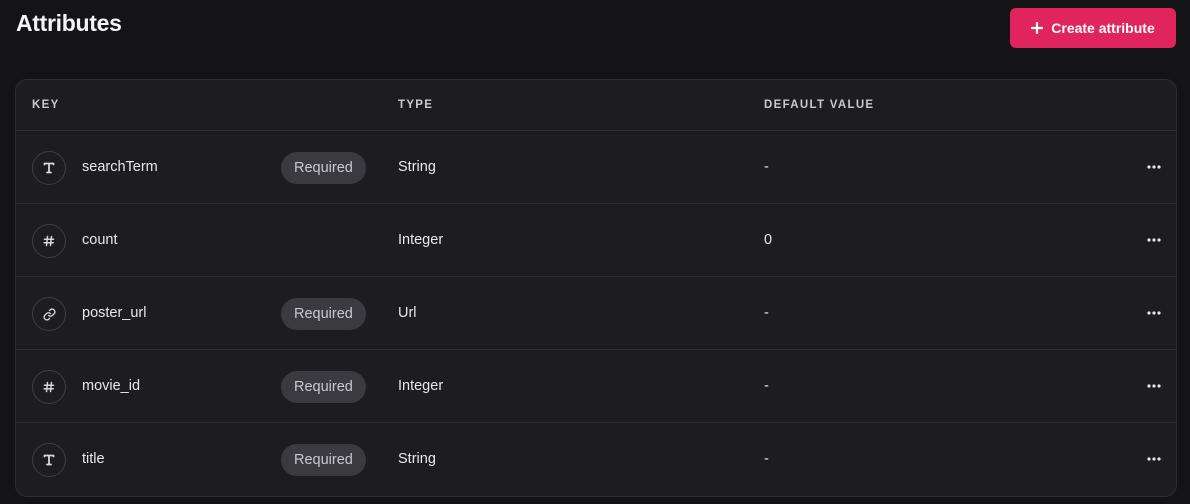 This screenshot has width=1190, height=504. What do you see at coordinates (407, 313) in the screenshot?
I see `attribute-type: Url` at bounding box center [407, 313].